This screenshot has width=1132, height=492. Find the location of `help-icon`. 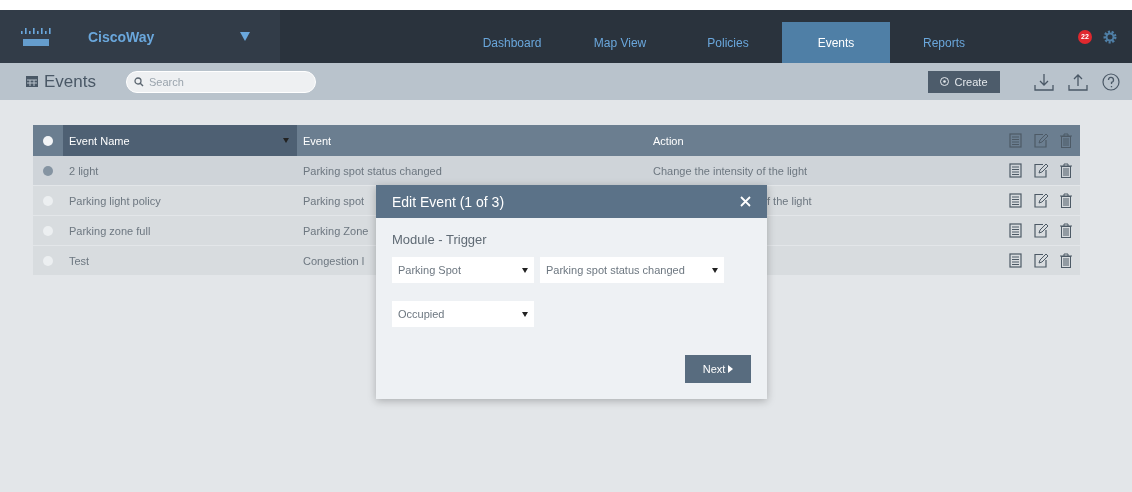

help-icon is located at coordinates (1111, 81).